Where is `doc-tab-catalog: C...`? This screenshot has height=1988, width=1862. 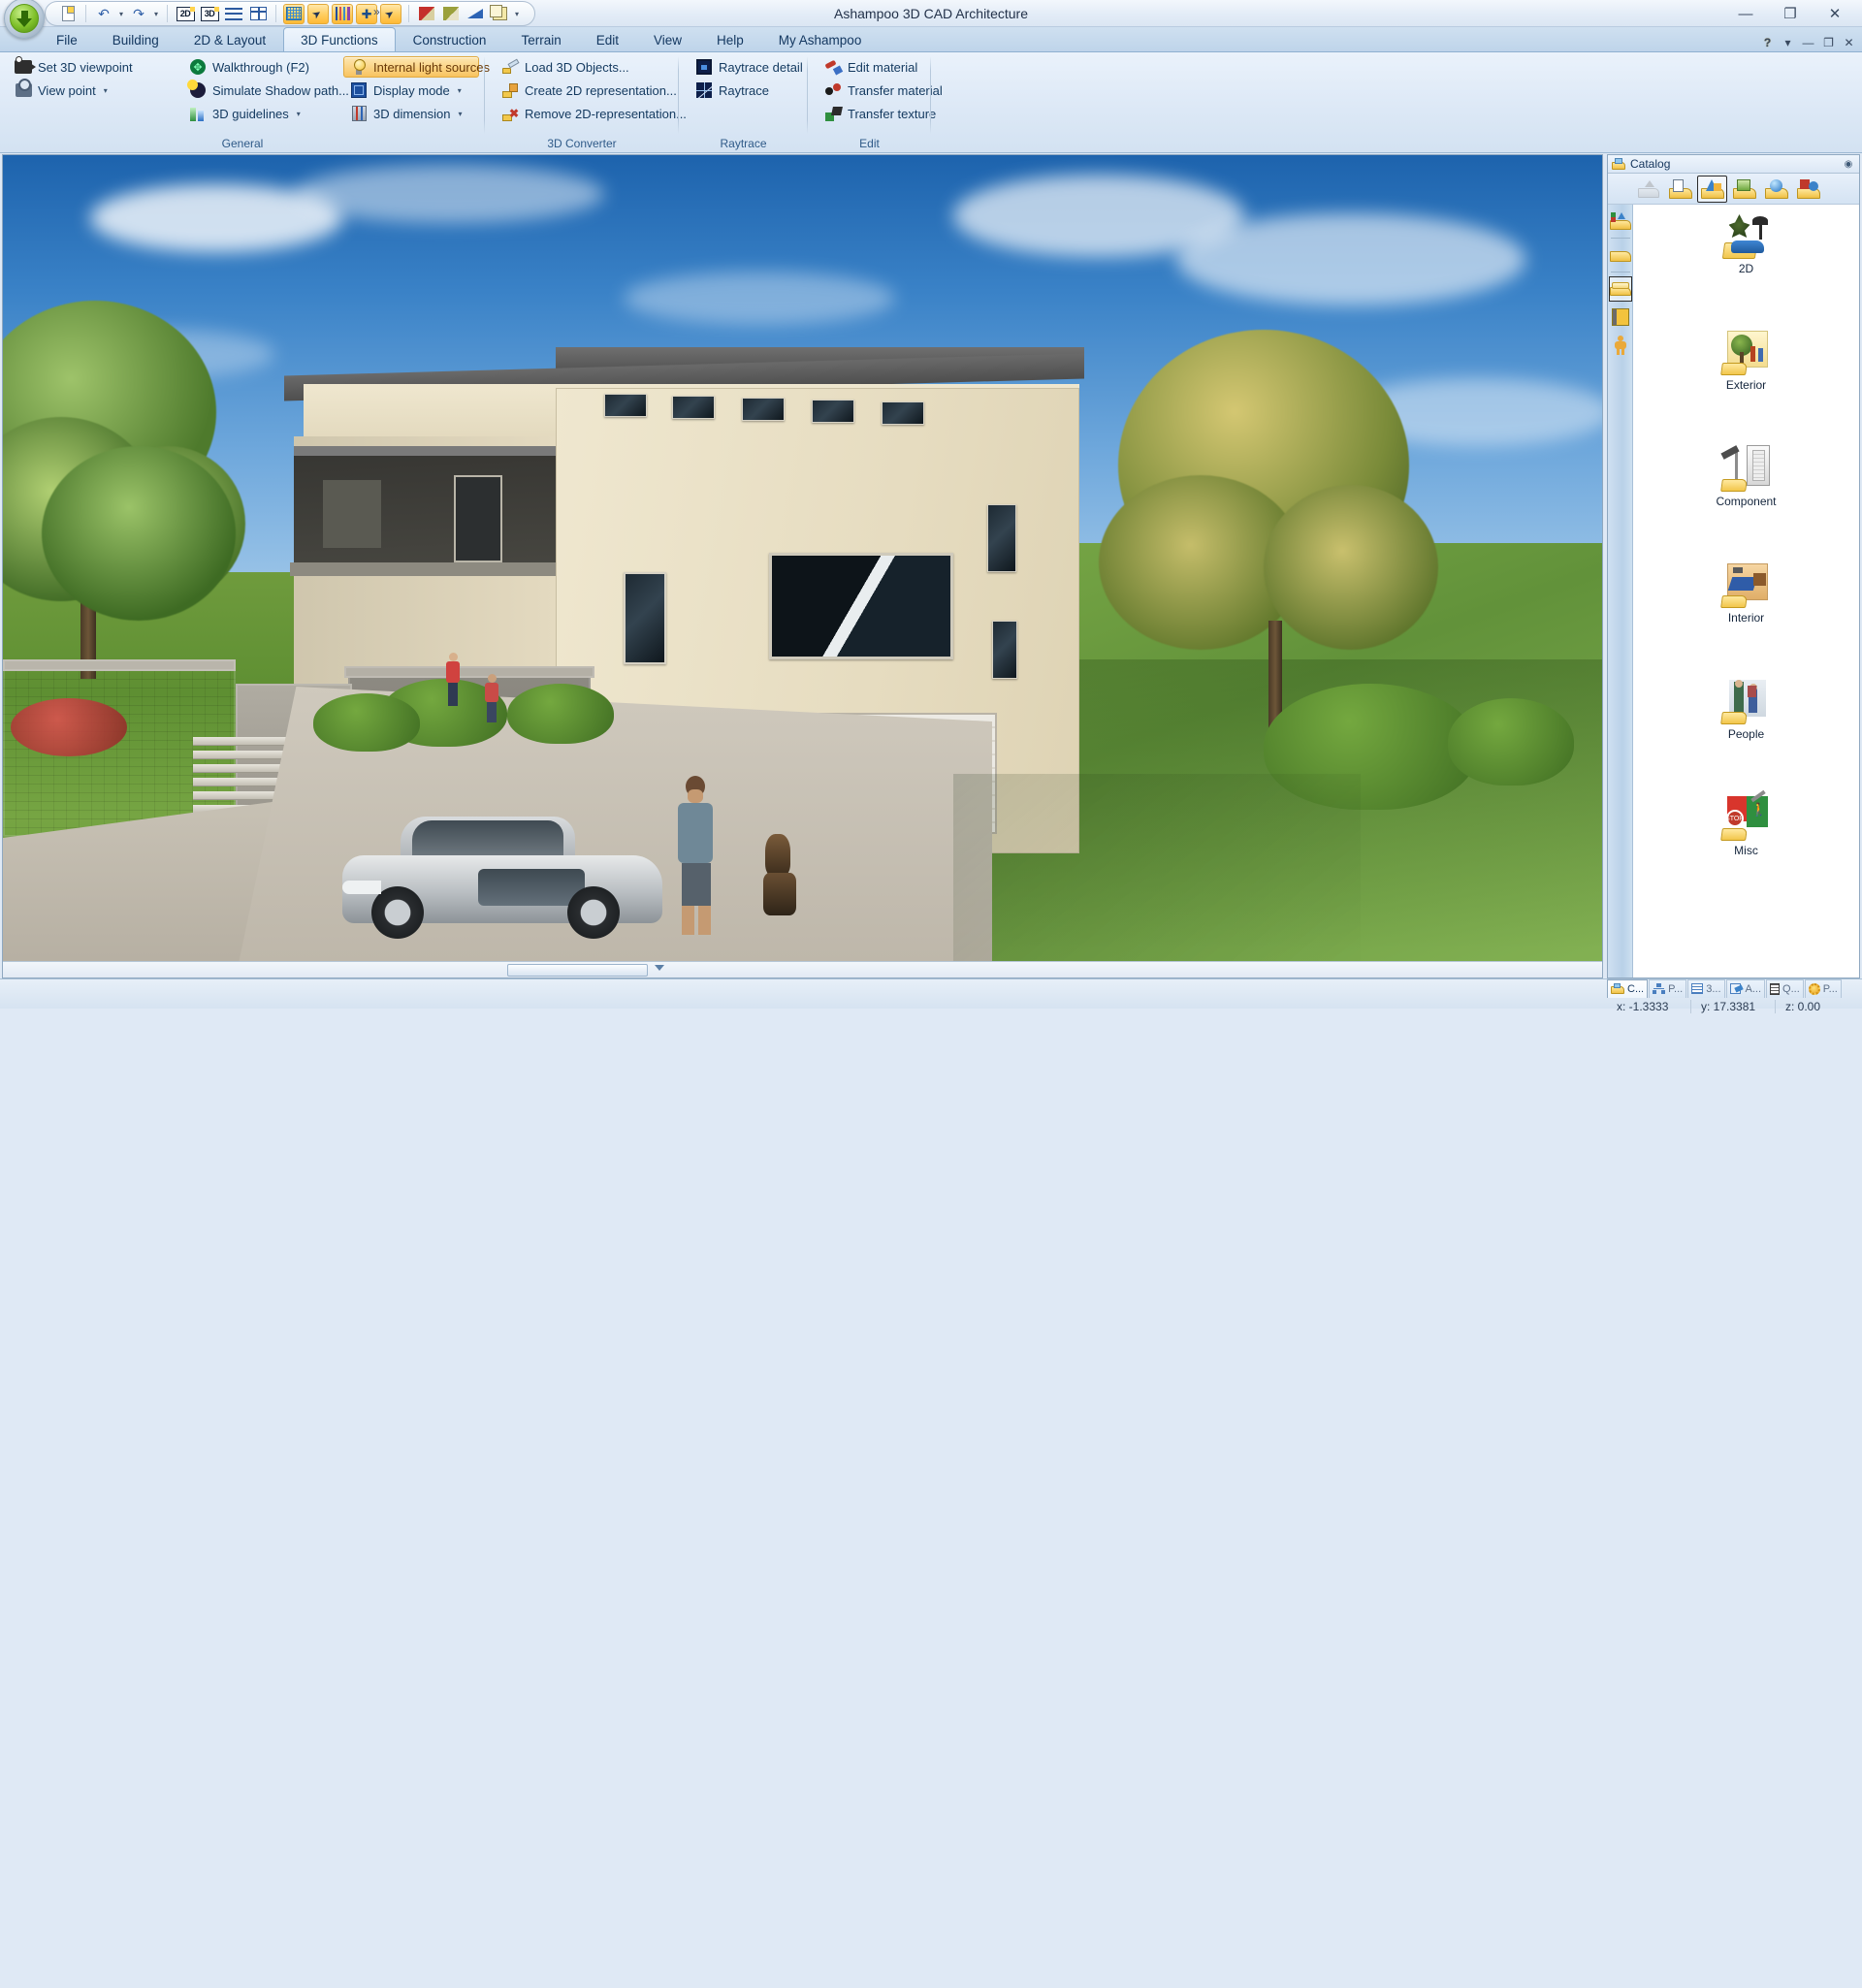 doc-tab-catalog: C... is located at coordinates (1628, 988).